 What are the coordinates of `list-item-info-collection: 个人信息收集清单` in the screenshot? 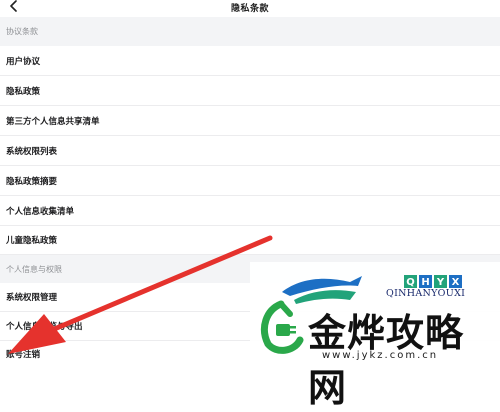 It's located at (250, 211).